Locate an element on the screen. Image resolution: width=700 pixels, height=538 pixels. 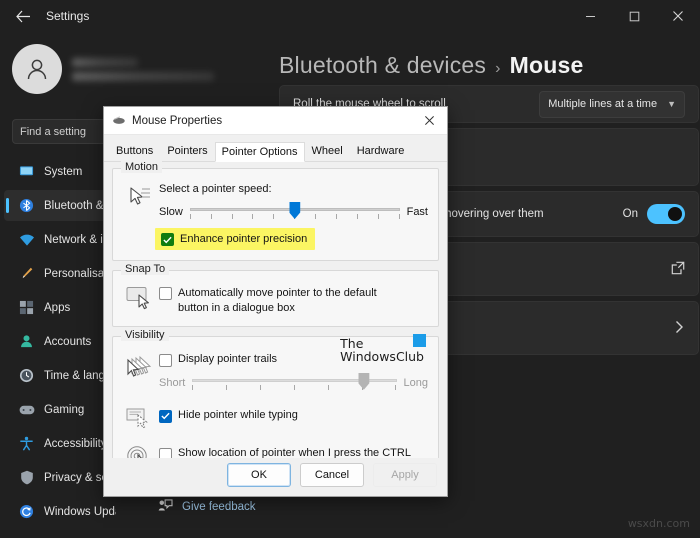
sidebar-item-personalisation: Personalisation is located at coordinates (60, 273).